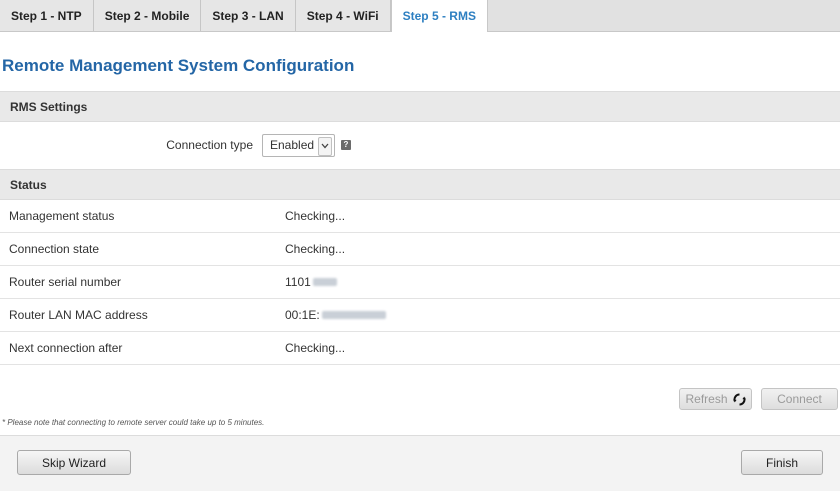  Describe the element at coordinates (343, 15) in the screenshot. I see `tab-step4-wifi: Step 4 - WiFi` at that location.